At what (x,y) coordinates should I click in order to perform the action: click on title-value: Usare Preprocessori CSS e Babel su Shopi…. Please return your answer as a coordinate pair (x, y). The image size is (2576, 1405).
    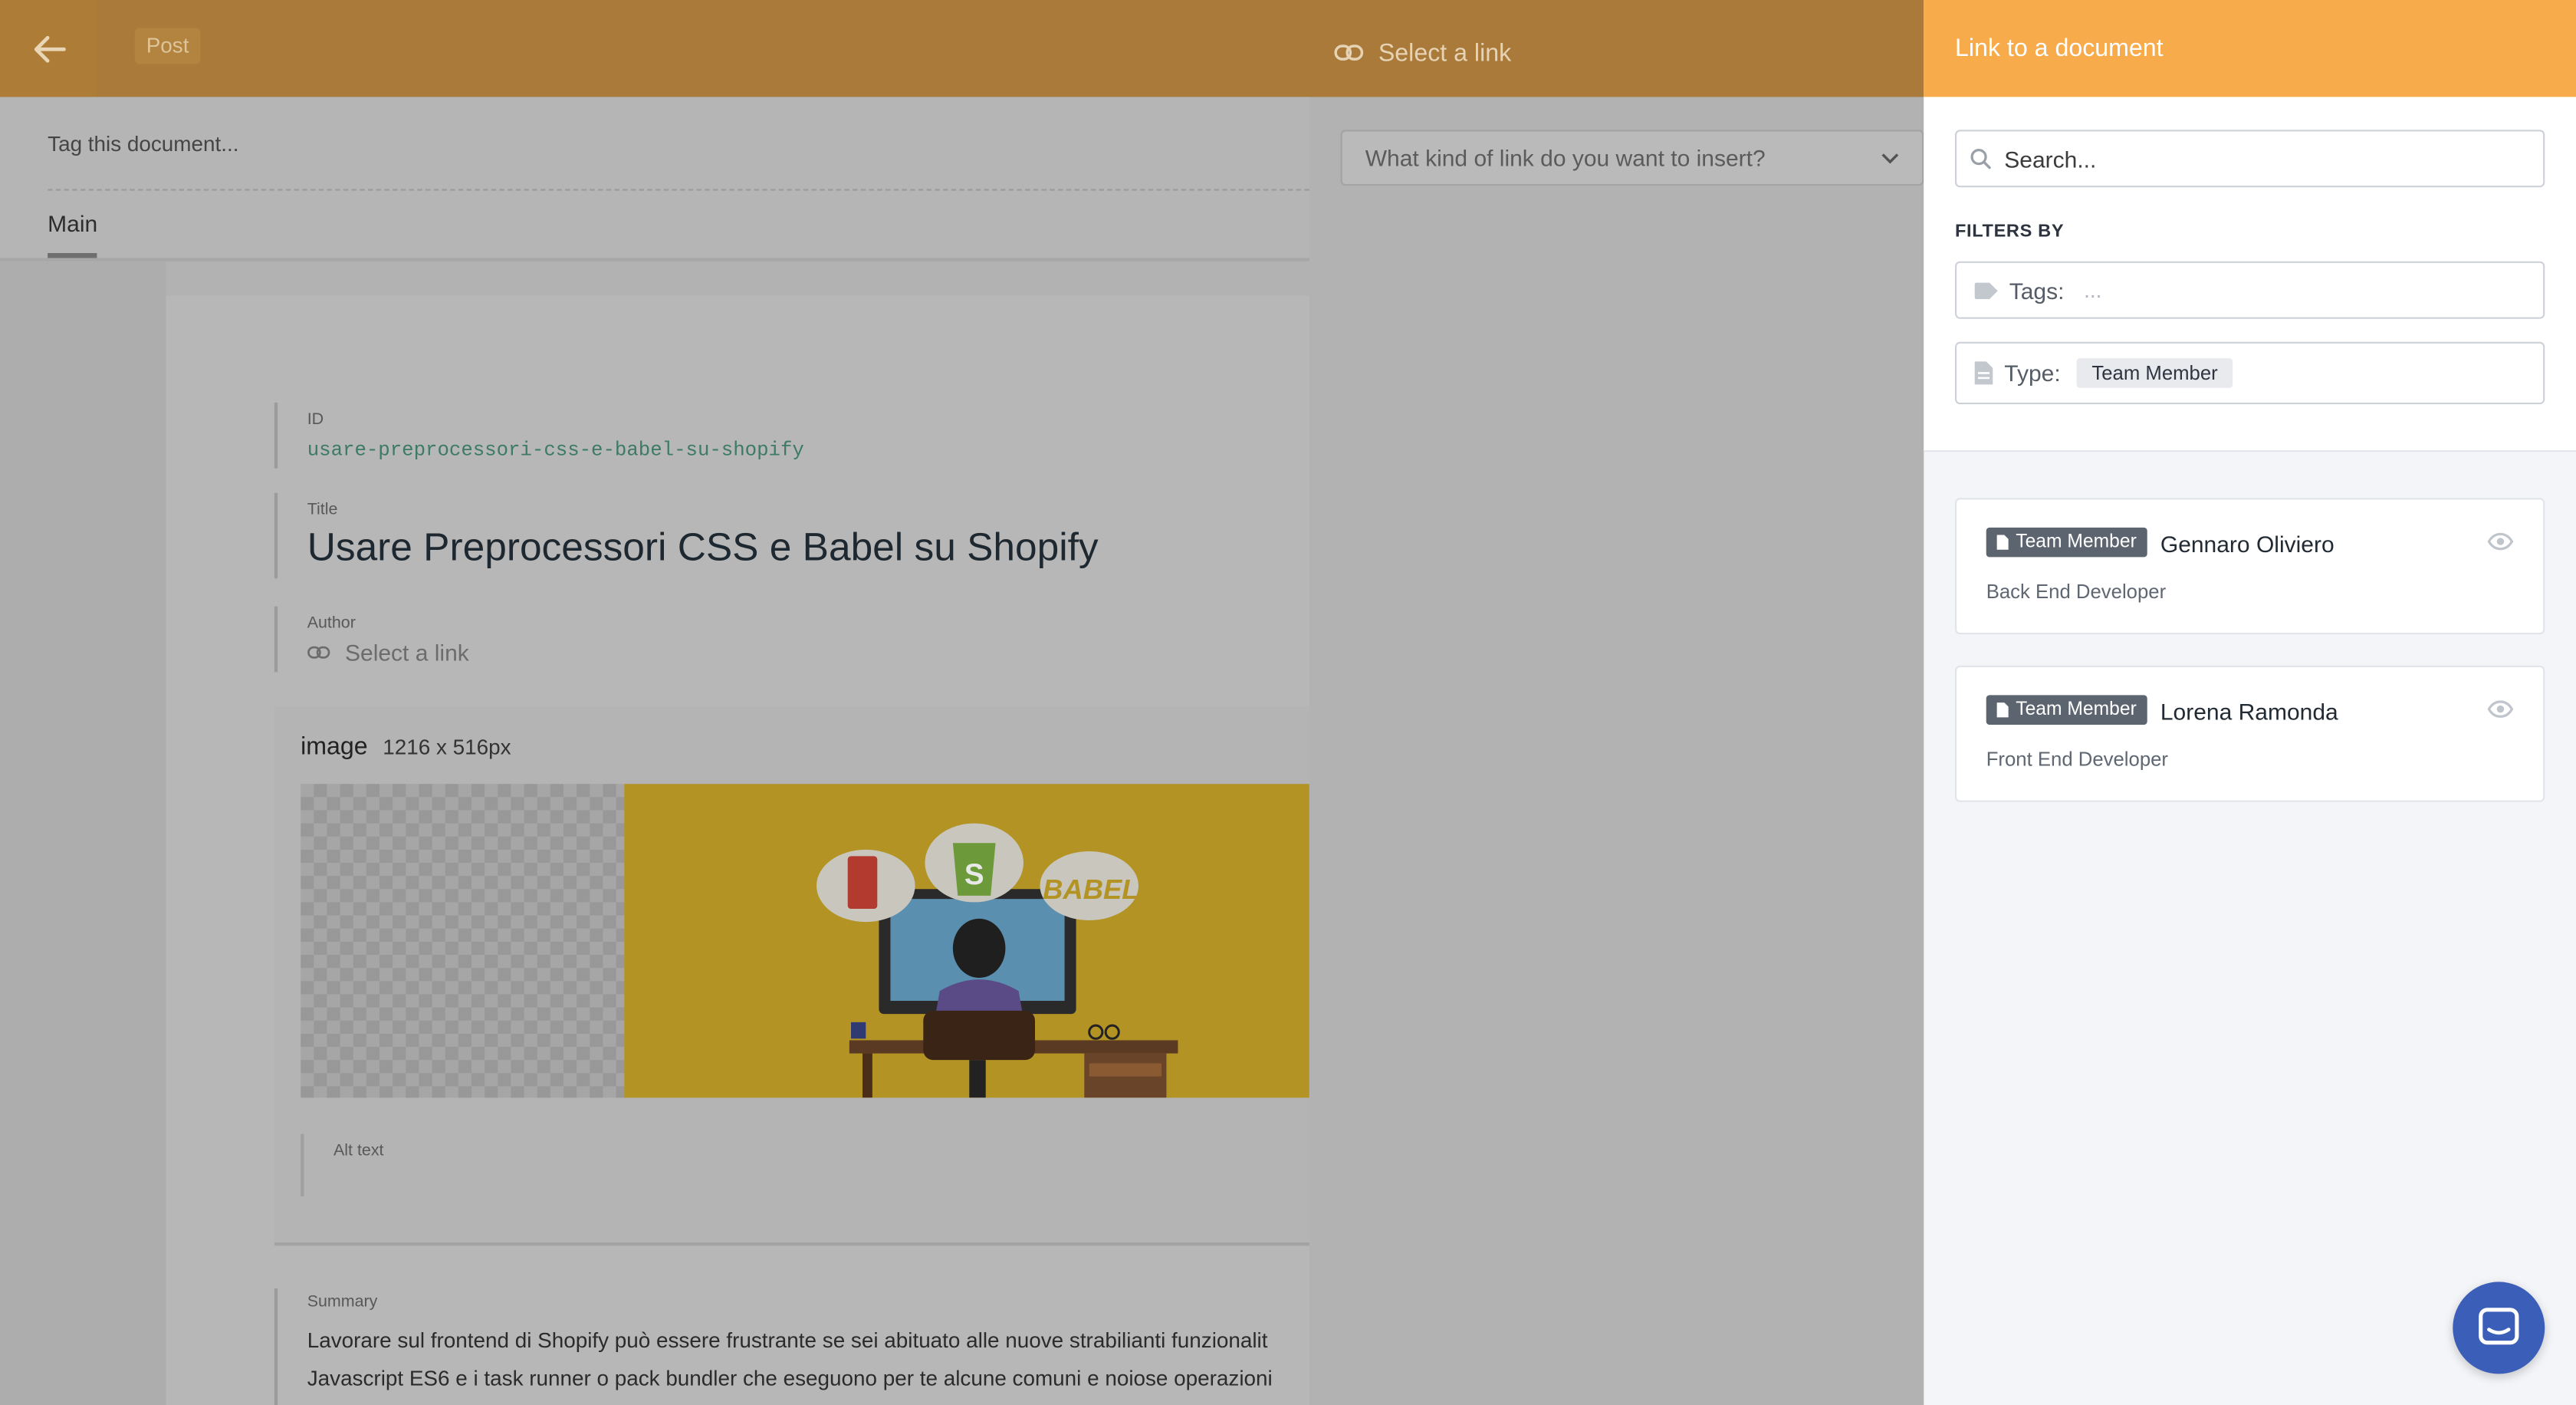
    Looking at the image, I should click on (703, 549).